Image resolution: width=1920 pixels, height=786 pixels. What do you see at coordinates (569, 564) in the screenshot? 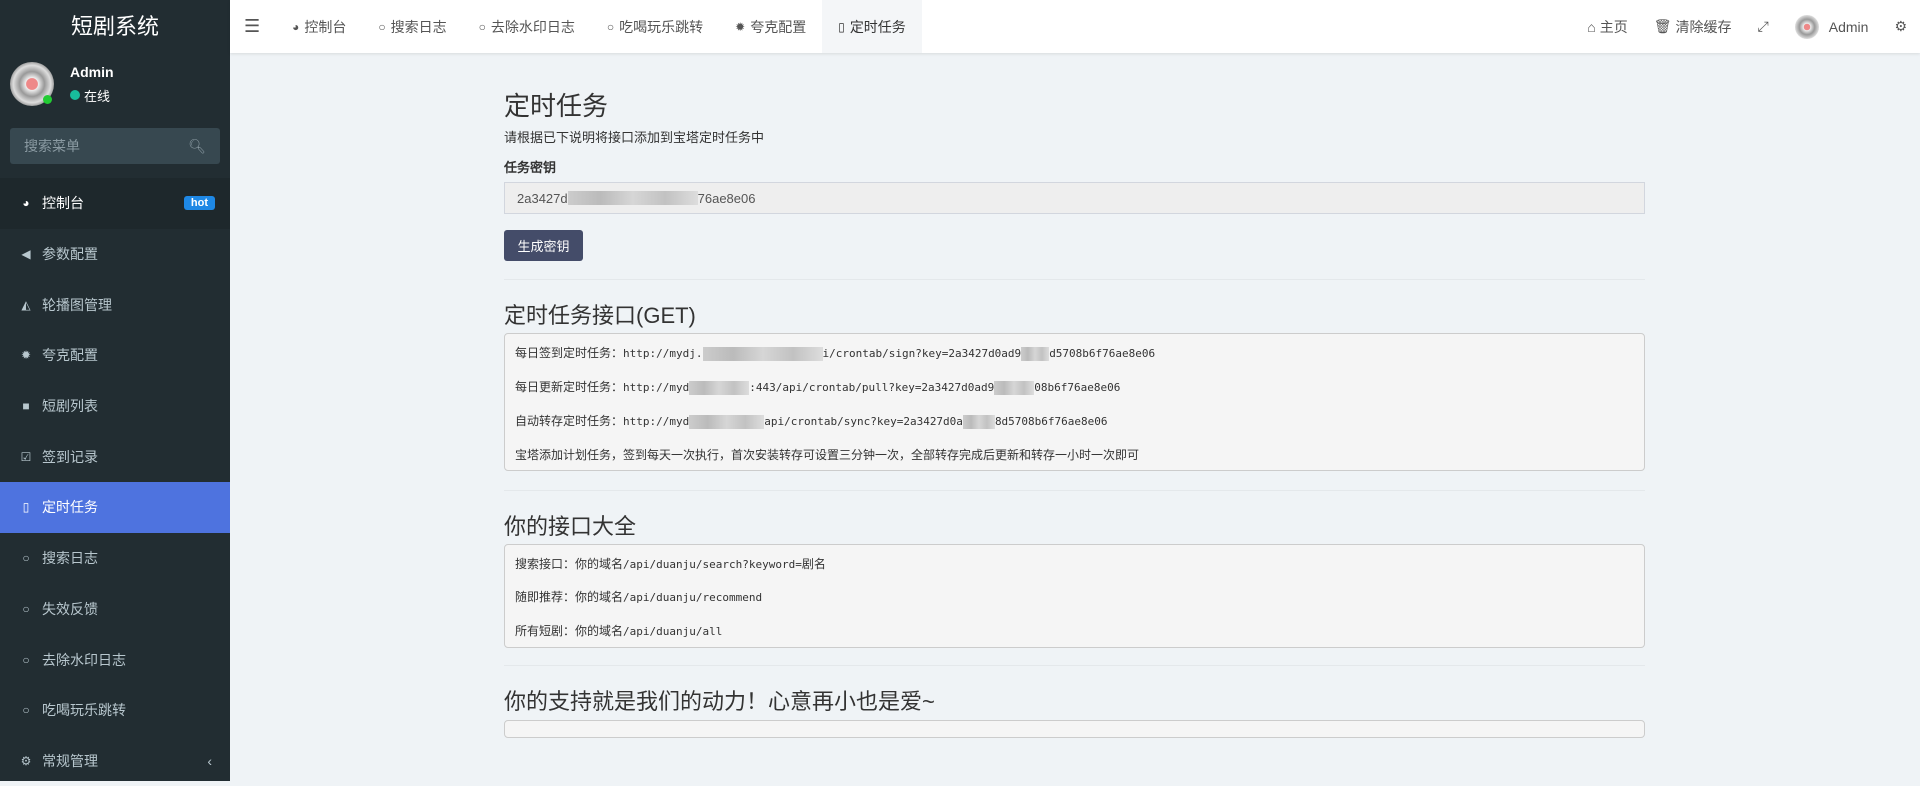
I see `api-label: 搜索接口：你的域名` at bounding box center [569, 564].